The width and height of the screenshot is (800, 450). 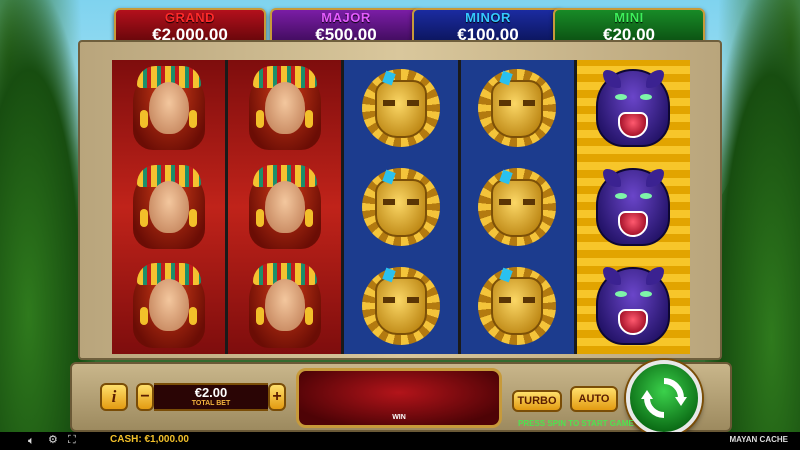 I want to click on sound-icon: 🔈︎, so click(x=31, y=441).